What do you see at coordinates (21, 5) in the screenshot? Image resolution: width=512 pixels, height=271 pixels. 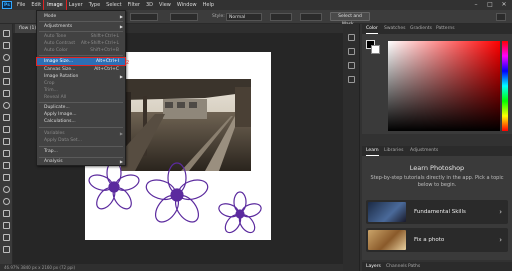 I see `menu-file: File` at bounding box center [21, 5].